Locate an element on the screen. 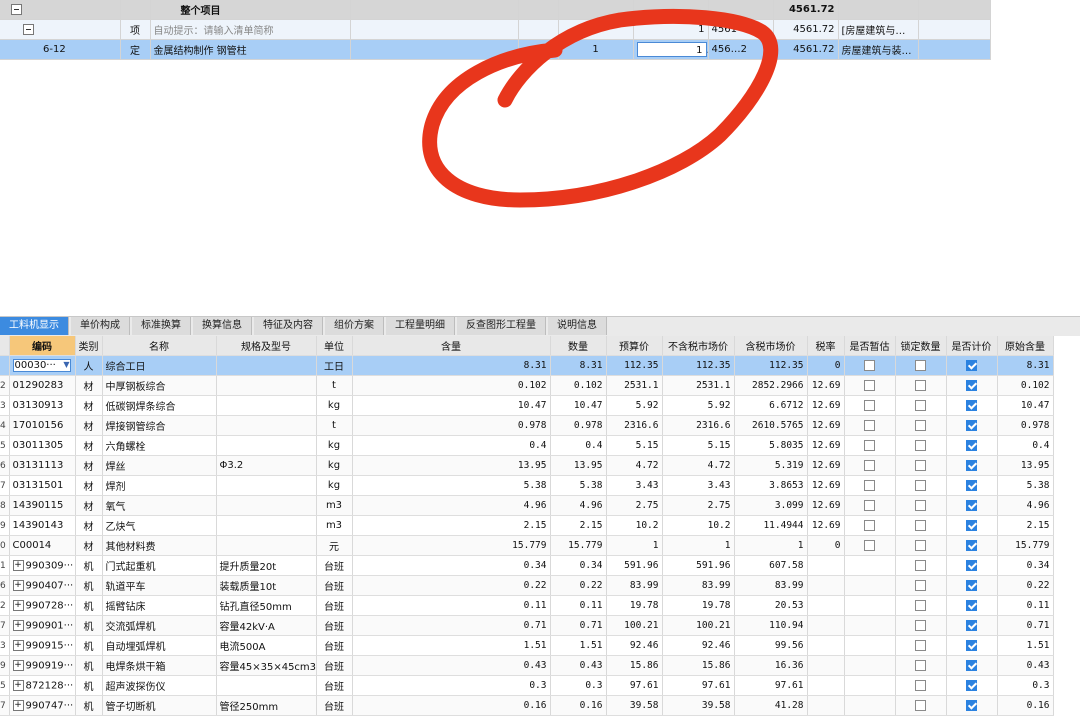  resource-market-ex-tax: 3.43 is located at coordinates (698, 485).